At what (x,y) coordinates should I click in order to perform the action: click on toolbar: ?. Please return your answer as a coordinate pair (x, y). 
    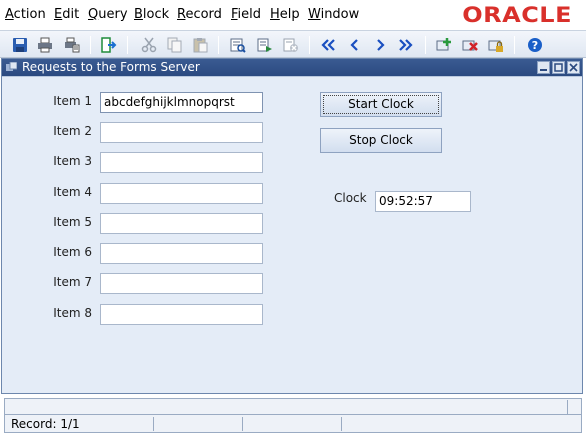
    Looking at the image, I should click on (293, 44).